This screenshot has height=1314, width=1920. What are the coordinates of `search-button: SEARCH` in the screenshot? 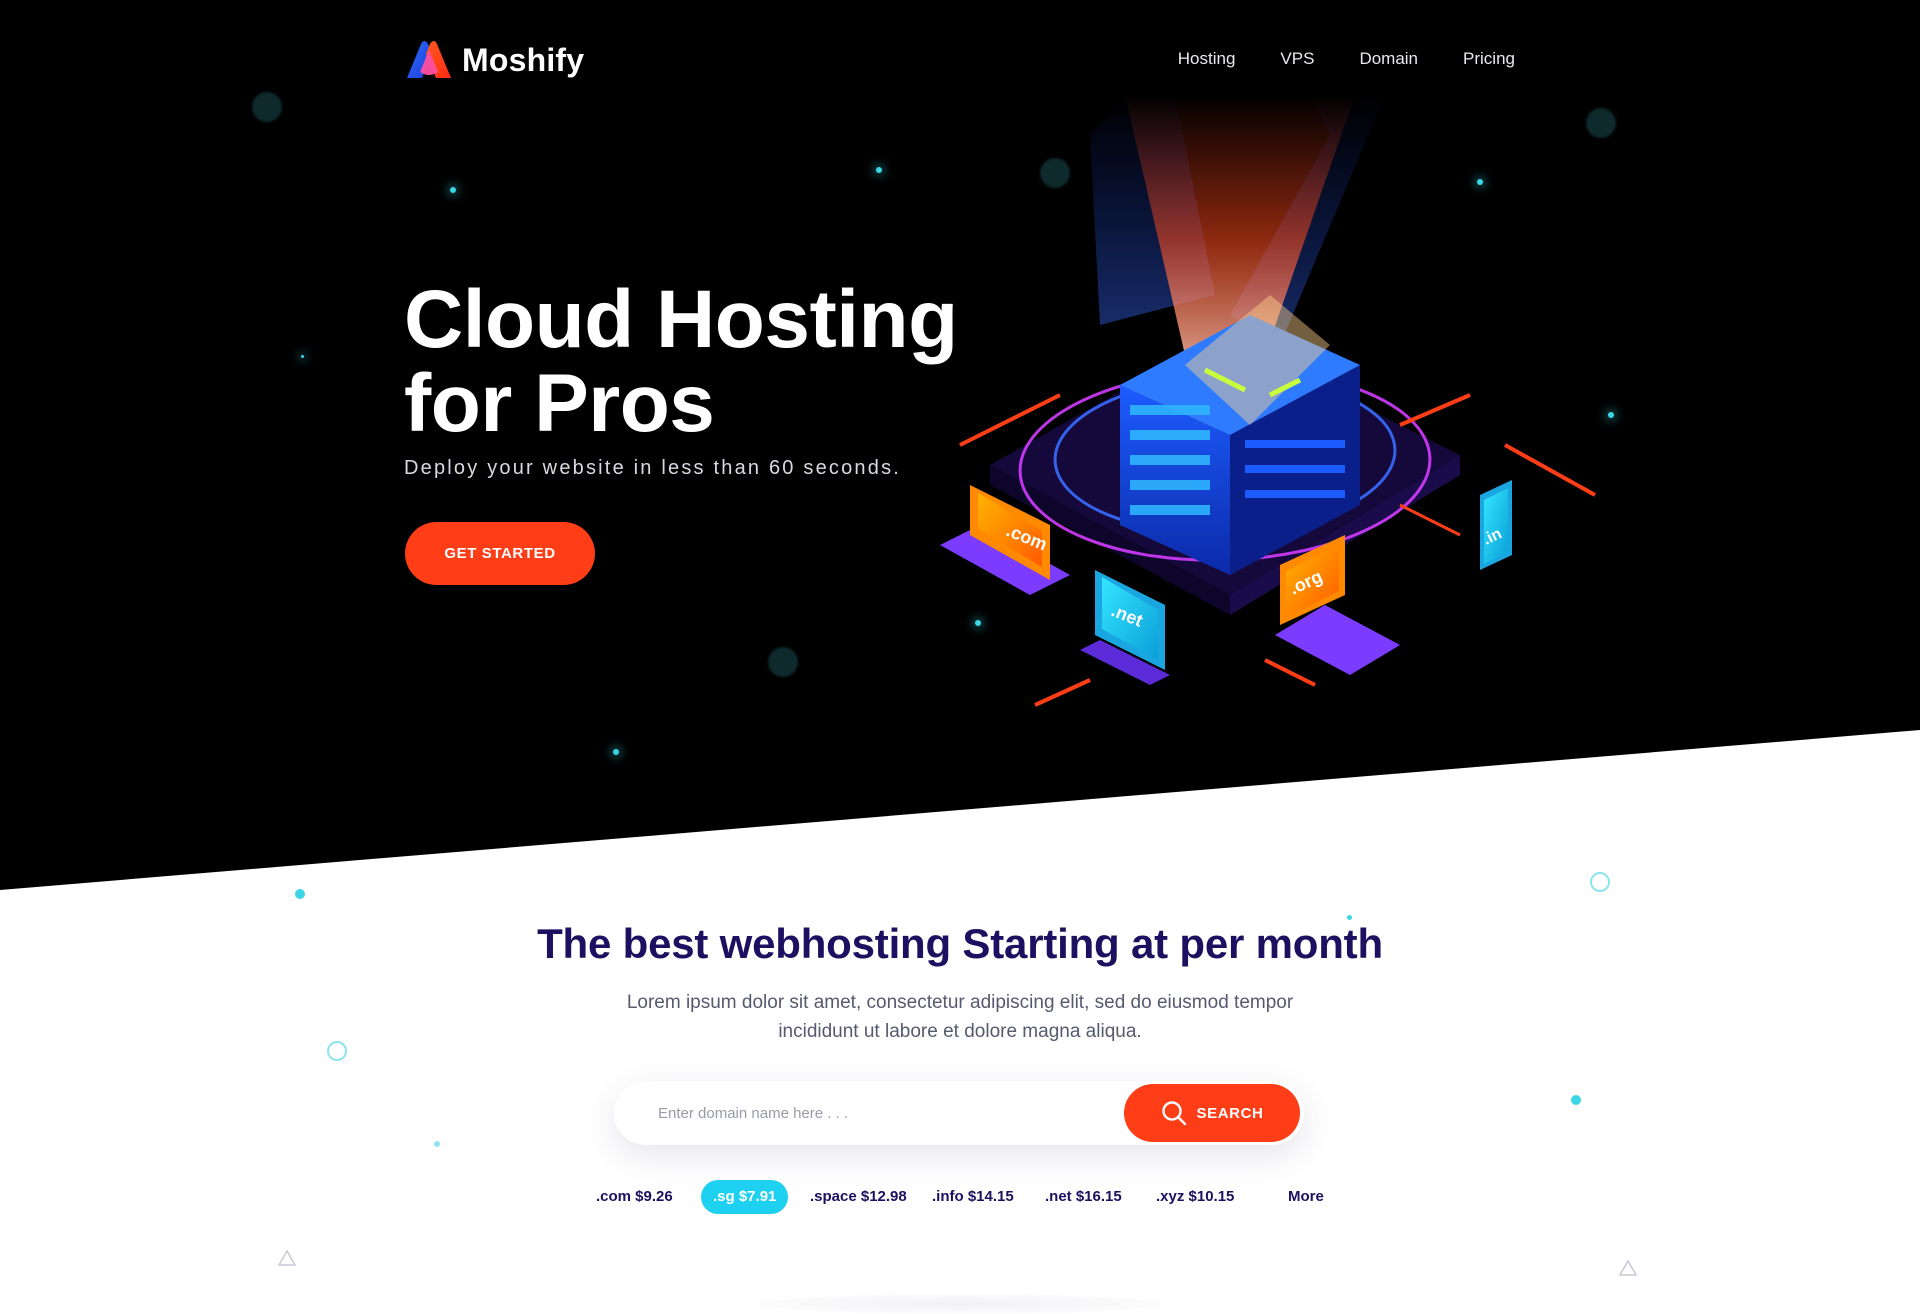 It's located at (1212, 1113).